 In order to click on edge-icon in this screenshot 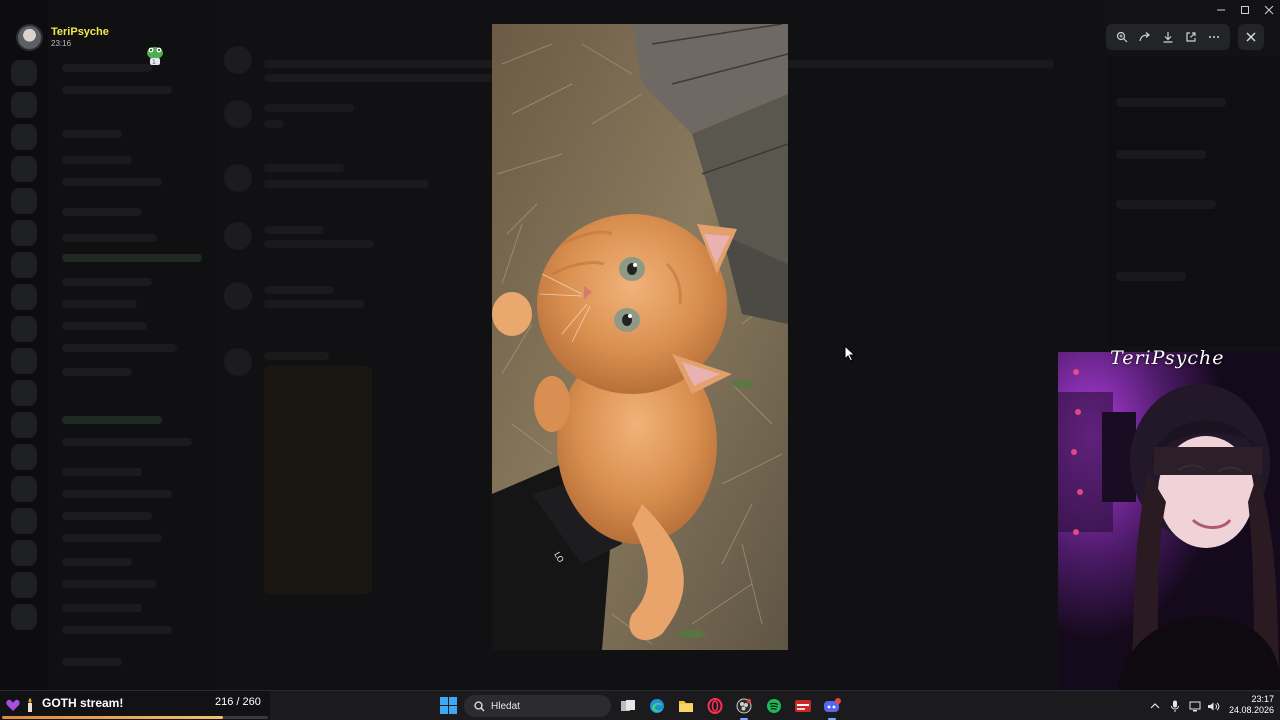, I will do `click(657, 706)`.